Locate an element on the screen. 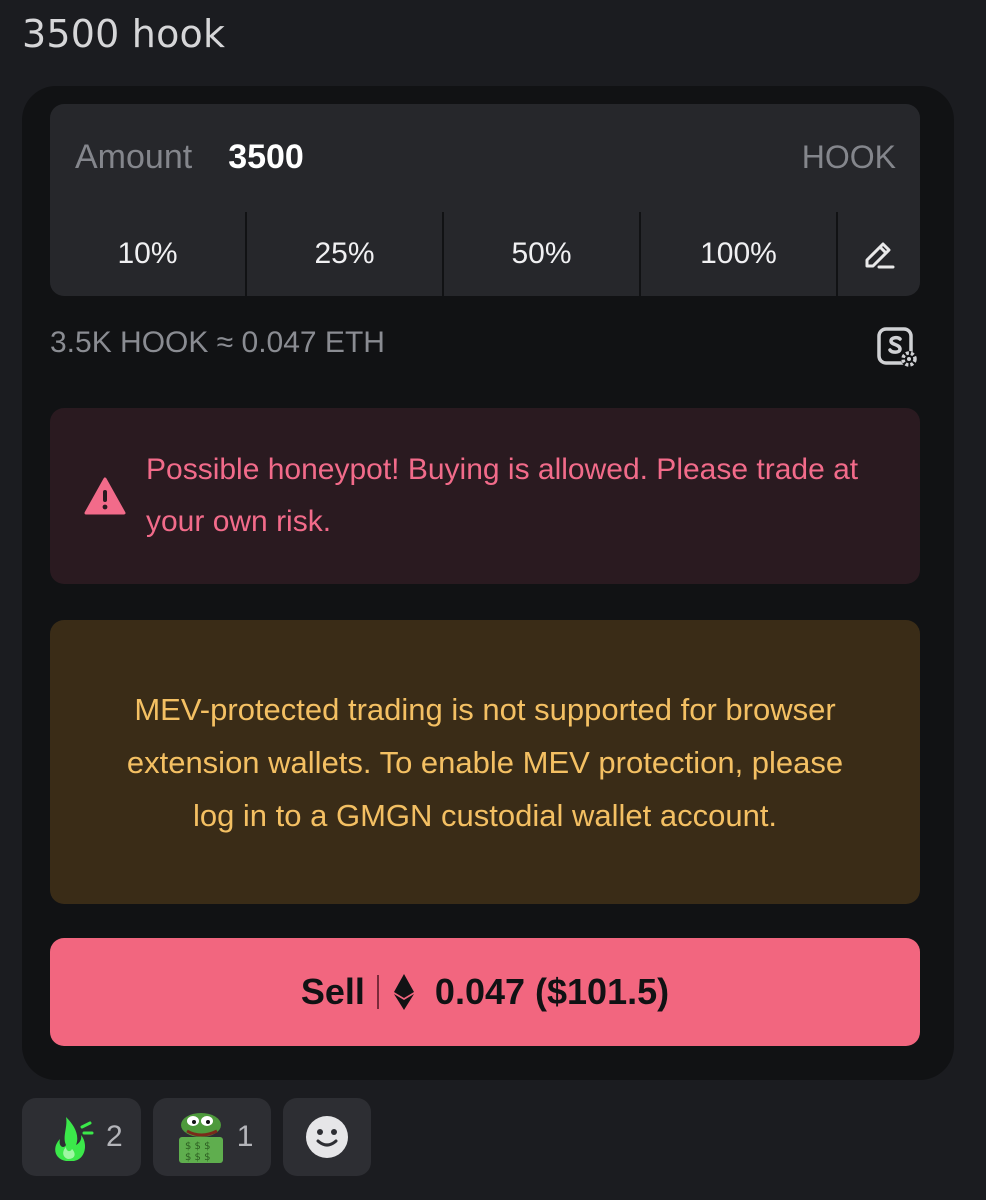  percent-25-button: 25% is located at coordinates (344, 254).